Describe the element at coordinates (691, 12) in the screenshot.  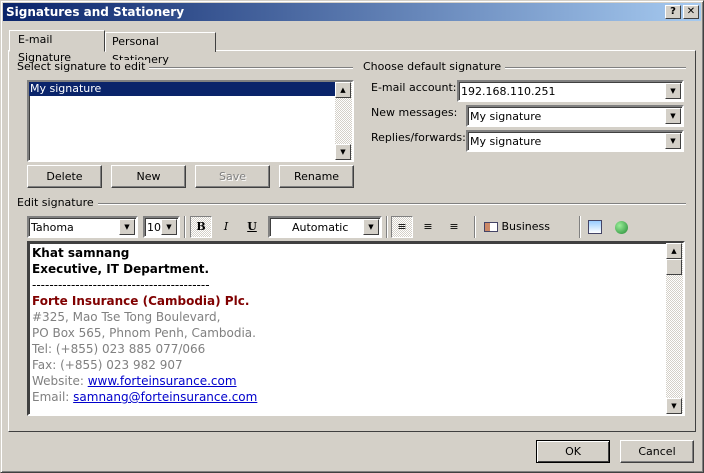
I see `close-button: ✕` at that location.